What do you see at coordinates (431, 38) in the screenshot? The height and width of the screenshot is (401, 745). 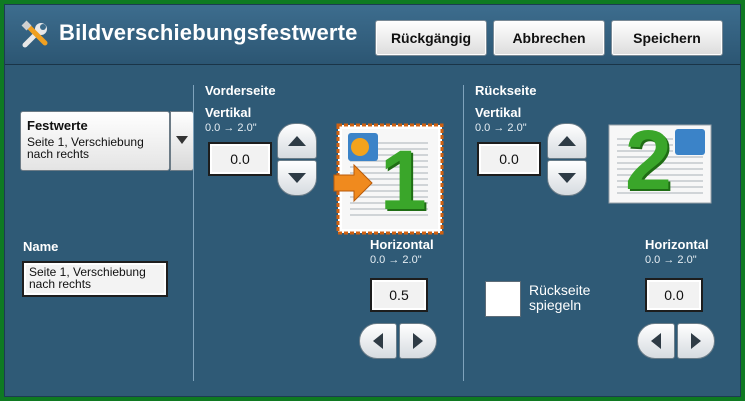 I see `undo-button: Rückgängig` at bounding box center [431, 38].